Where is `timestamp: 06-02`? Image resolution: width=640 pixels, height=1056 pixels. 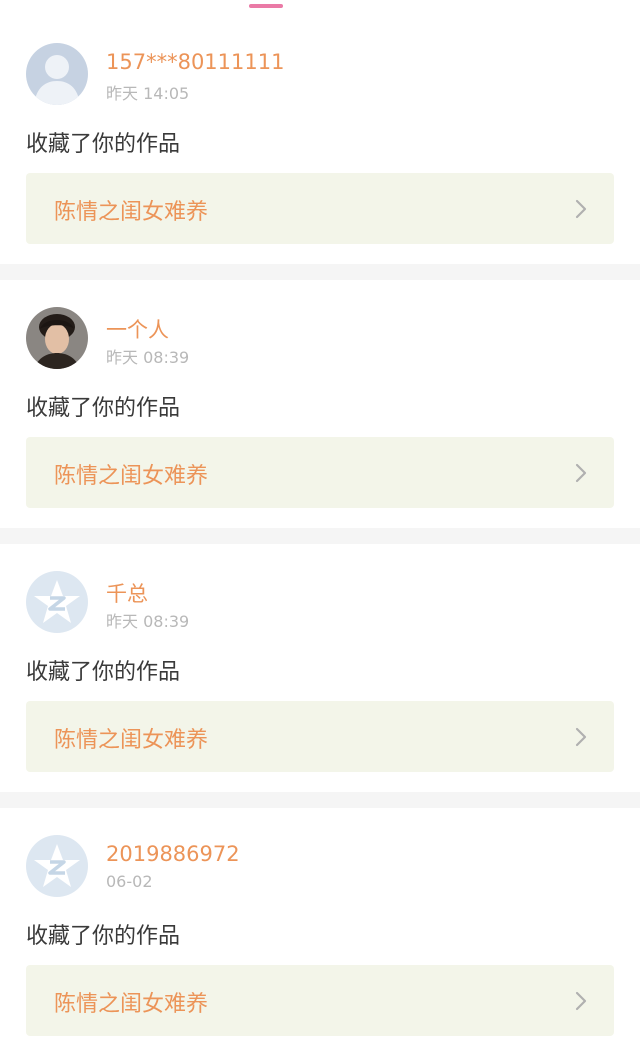
timestamp: 06-02 is located at coordinates (129, 881).